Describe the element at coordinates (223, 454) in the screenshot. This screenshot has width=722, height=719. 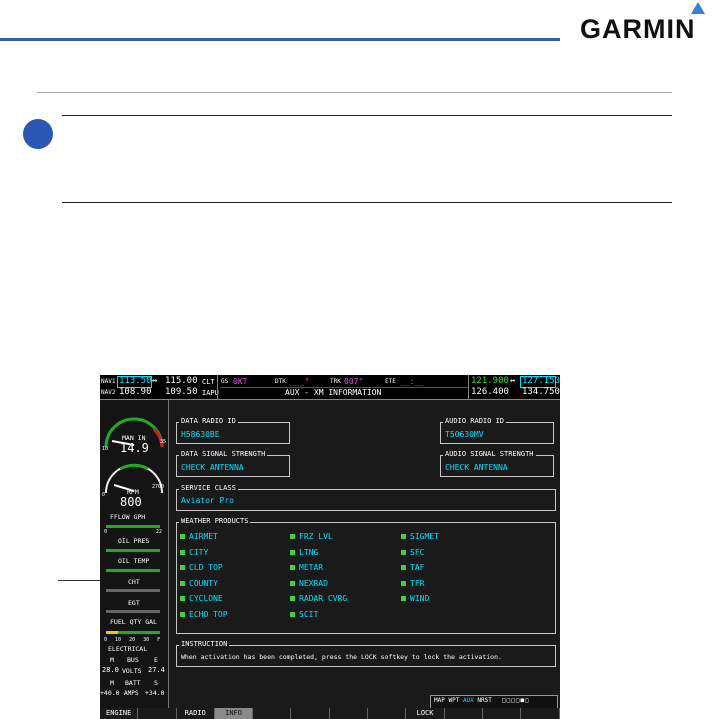
I see `data-signal-label: DATA SIGNAL STRENGTH` at that location.